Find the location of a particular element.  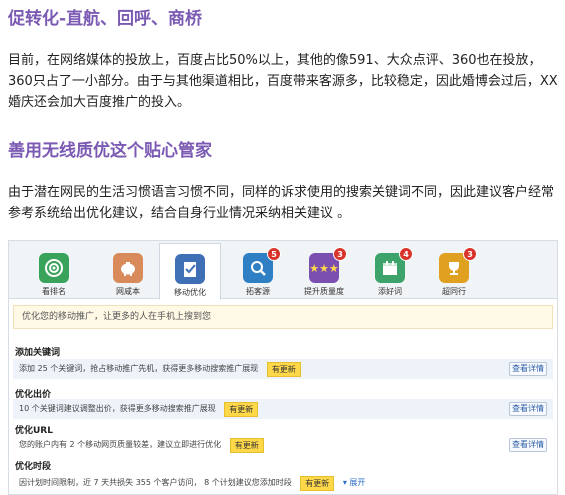

tab-quality: ★★★ 3 提升质量度 is located at coordinates (324, 273).